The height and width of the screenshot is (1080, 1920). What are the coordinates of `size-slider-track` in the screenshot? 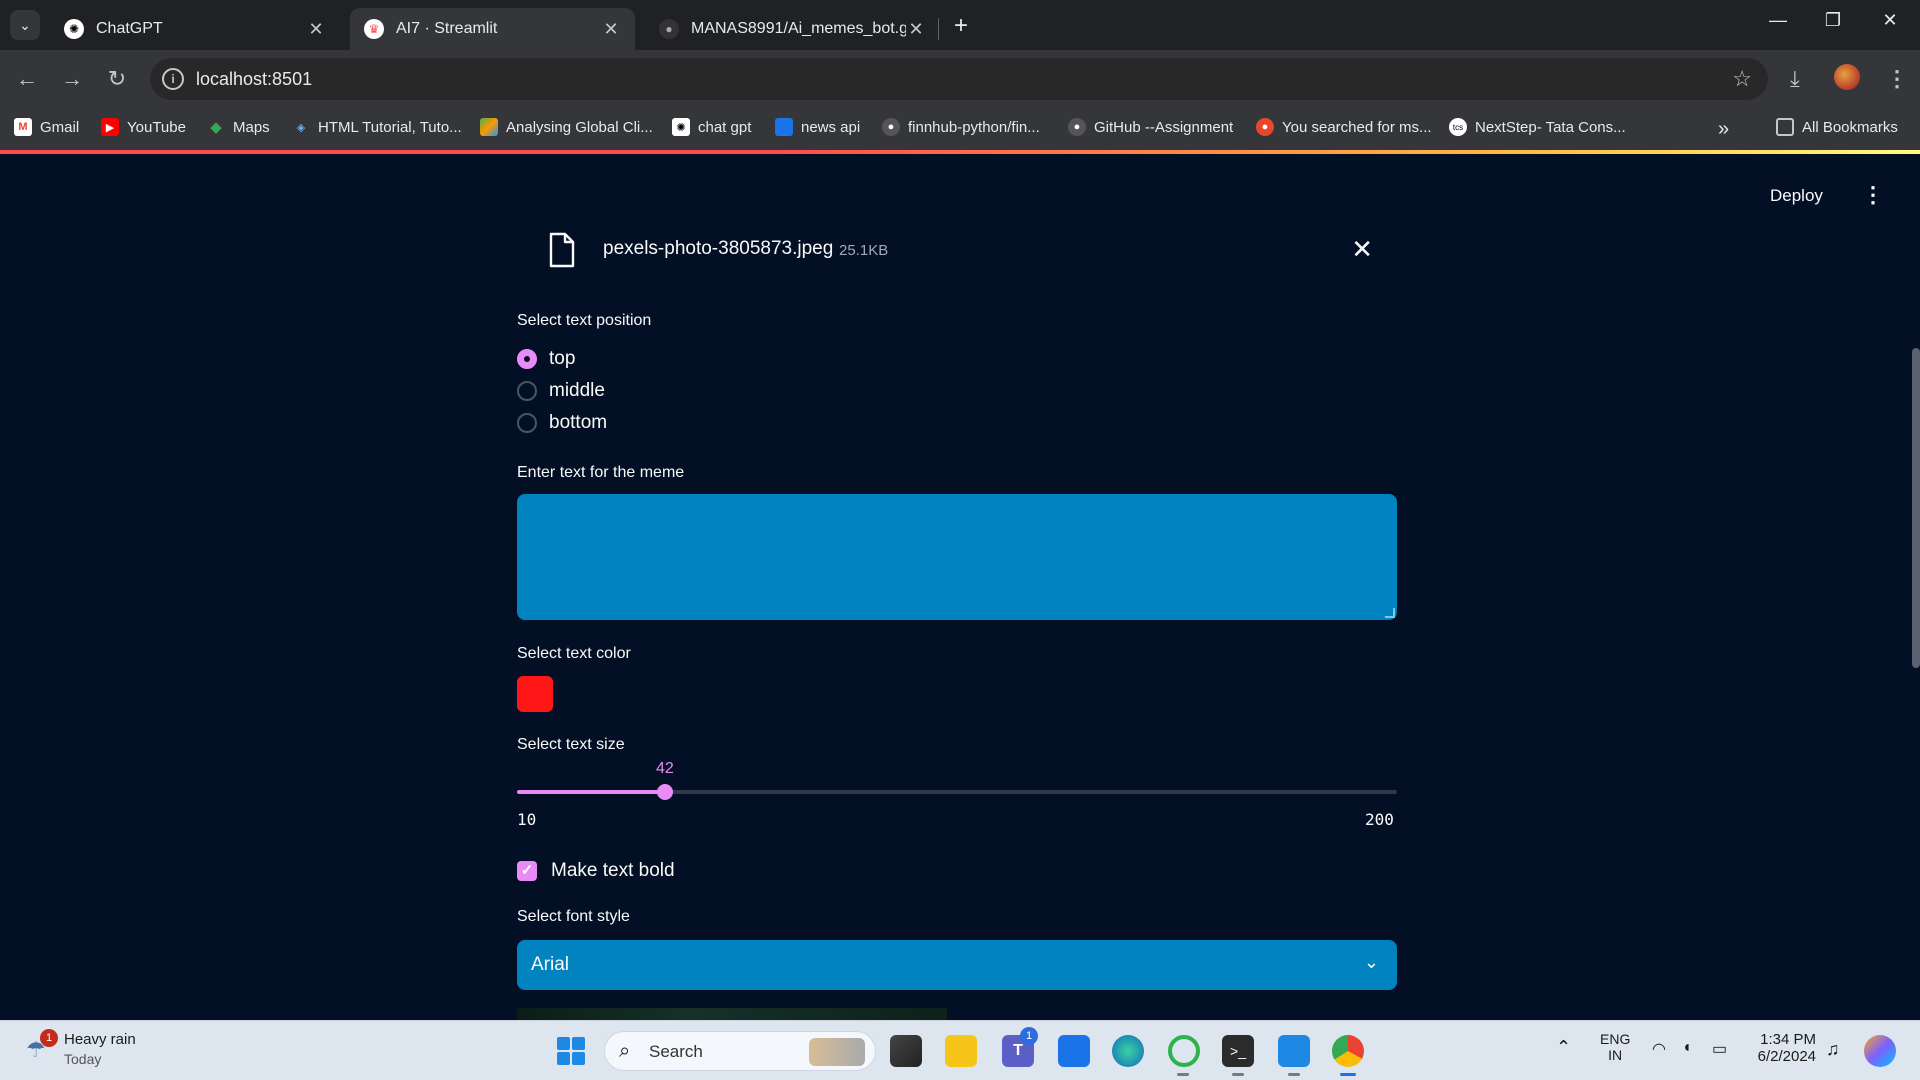 It's located at (957, 792).